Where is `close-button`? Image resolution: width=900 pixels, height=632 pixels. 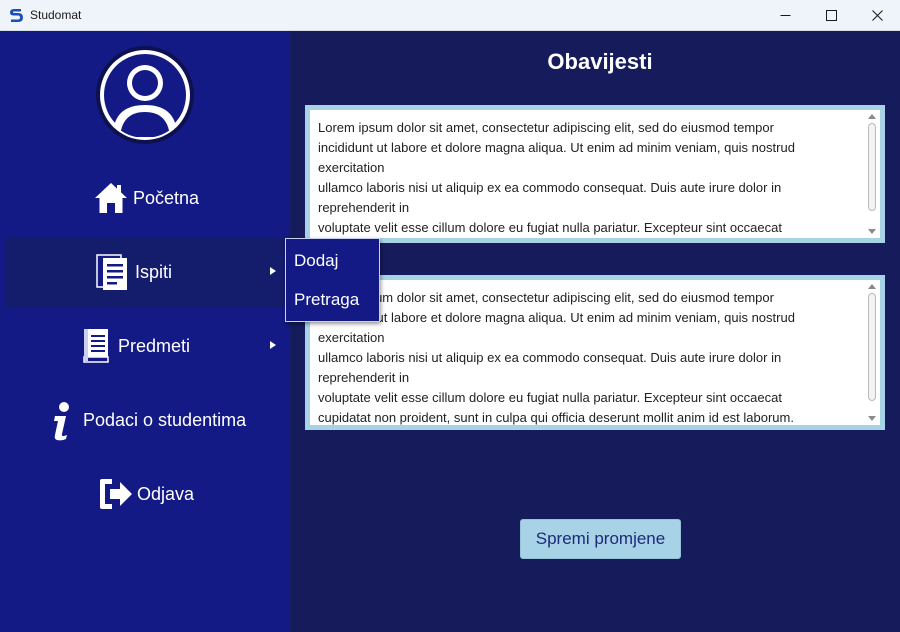 close-button is located at coordinates (877, 15).